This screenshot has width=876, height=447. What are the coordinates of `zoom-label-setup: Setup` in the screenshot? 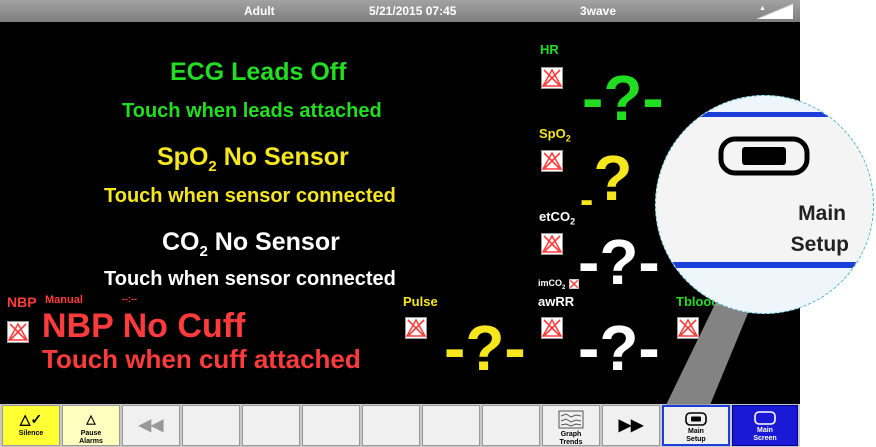 It's located at (819, 244).